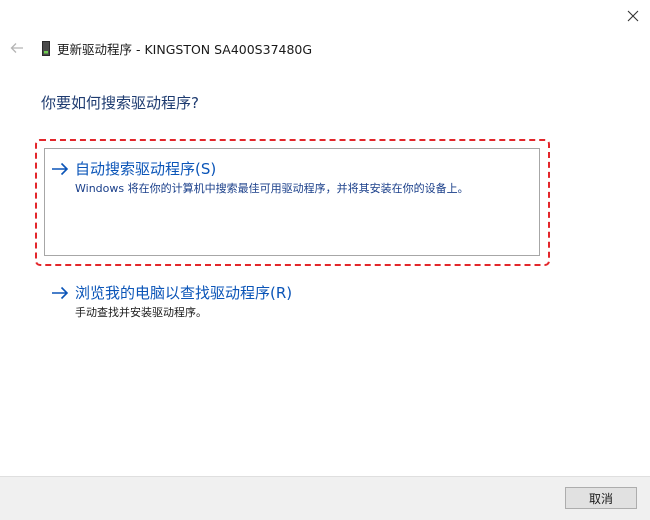 The height and width of the screenshot is (520, 650). What do you see at coordinates (184, 293) in the screenshot?
I see `browse-computer-label: 浏览我的电脑以查找驱动程序(R)` at bounding box center [184, 293].